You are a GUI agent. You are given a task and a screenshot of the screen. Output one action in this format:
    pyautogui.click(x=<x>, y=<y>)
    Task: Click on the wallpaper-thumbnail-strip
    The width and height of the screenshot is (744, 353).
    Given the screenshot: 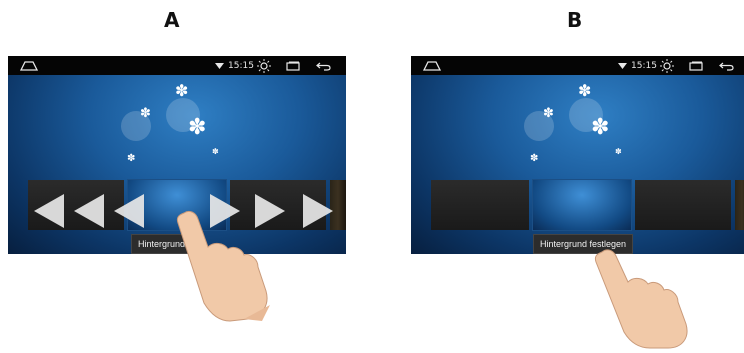 What is the action you would take?
    pyautogui.click(x=577, y=205)
    